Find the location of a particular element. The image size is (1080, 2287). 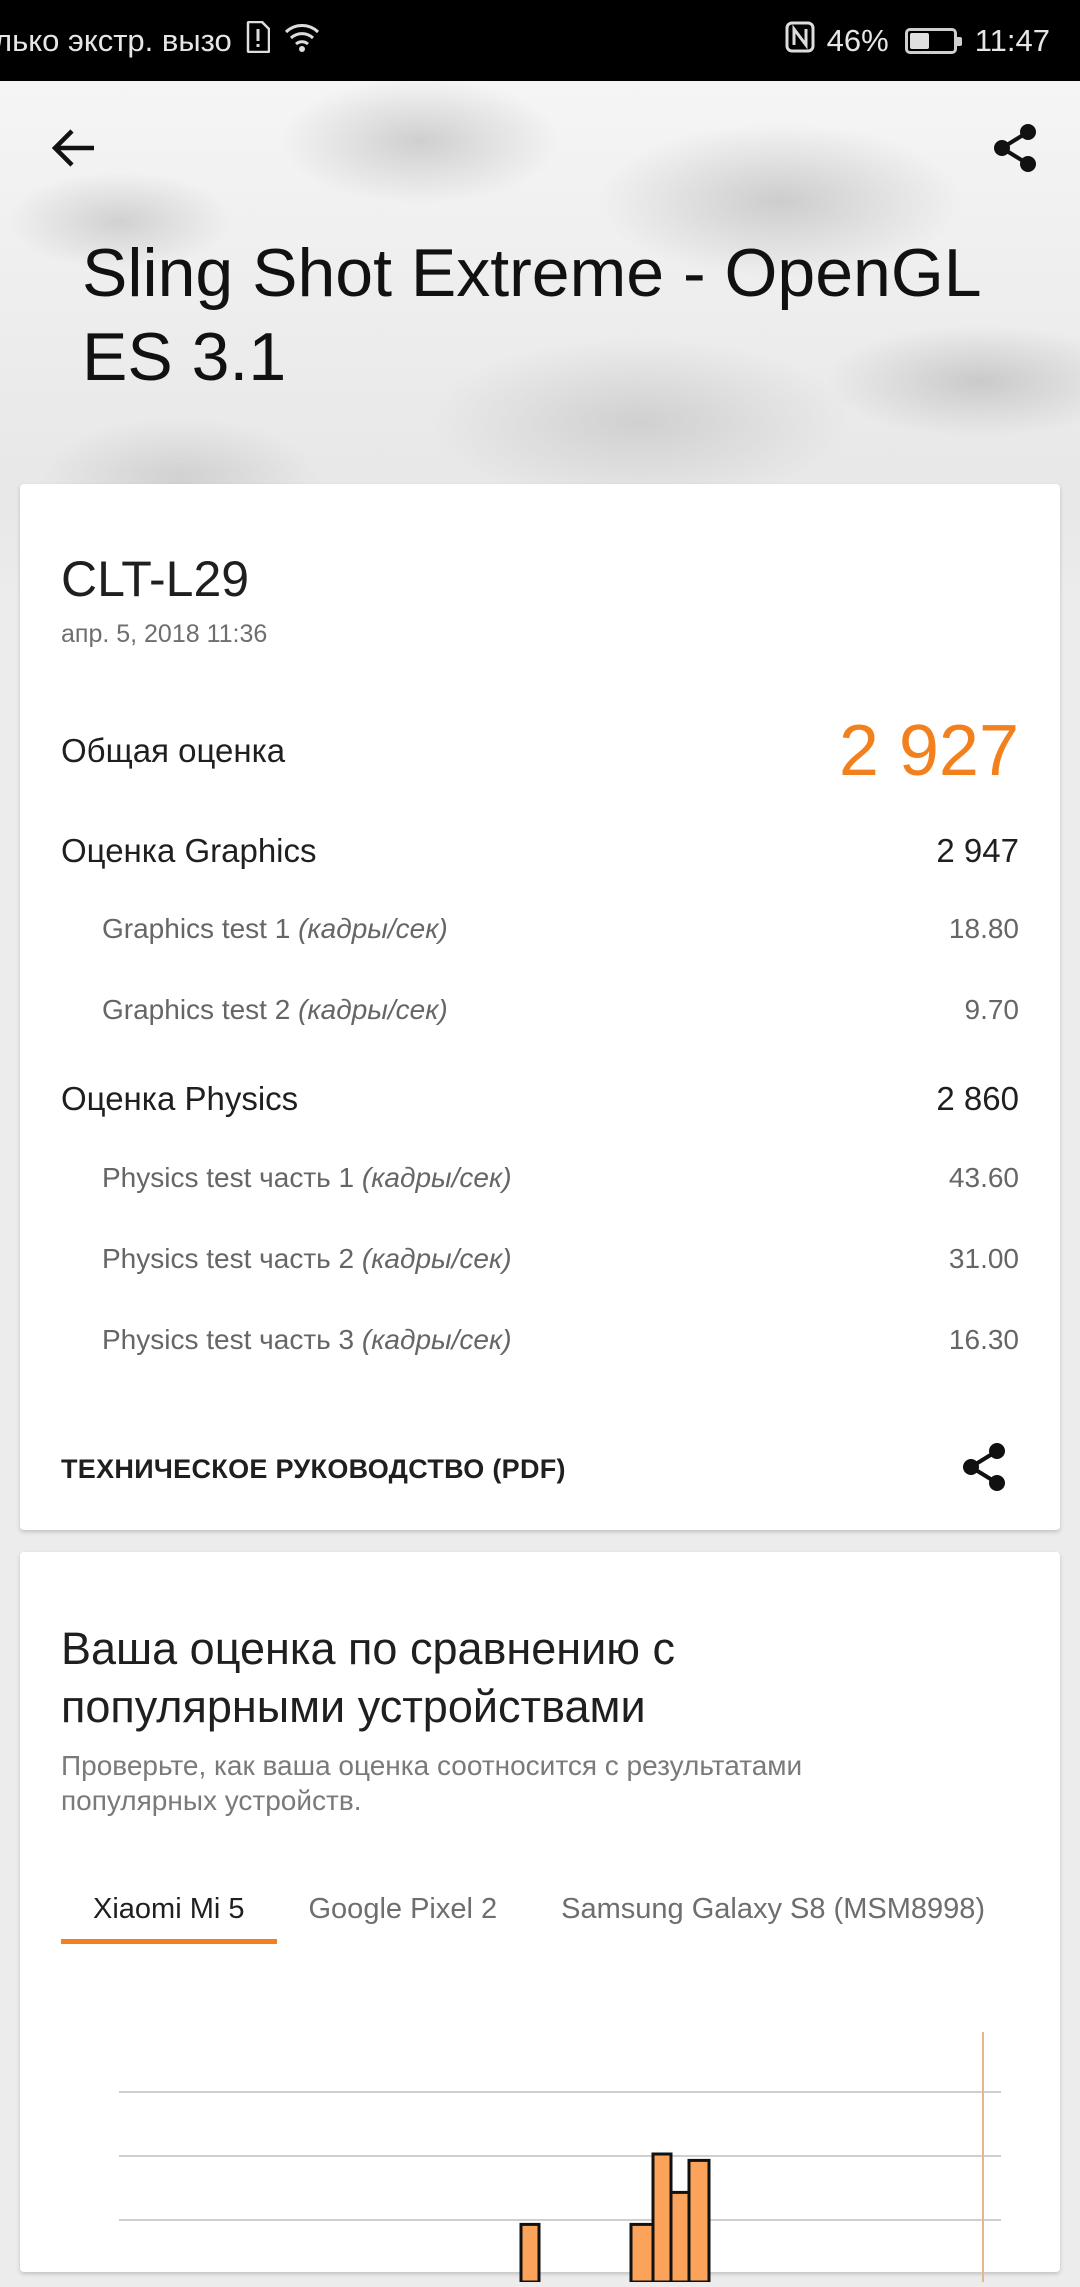

graphics-test-1-label: Graphics test 1 is located at coordinates (196, 928).